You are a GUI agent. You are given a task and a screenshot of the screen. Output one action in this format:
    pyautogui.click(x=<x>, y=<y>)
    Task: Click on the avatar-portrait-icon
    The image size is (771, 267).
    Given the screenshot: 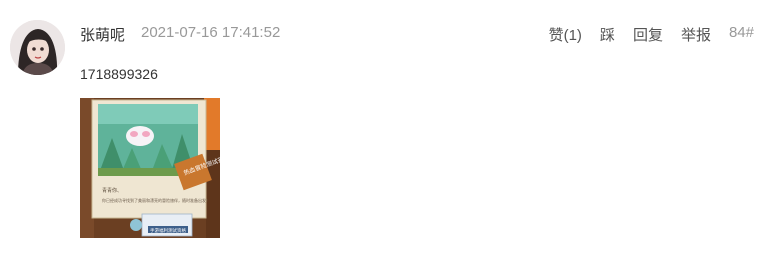 What is the action you would take?
    pyautogui.click(x=37, y=47)
    